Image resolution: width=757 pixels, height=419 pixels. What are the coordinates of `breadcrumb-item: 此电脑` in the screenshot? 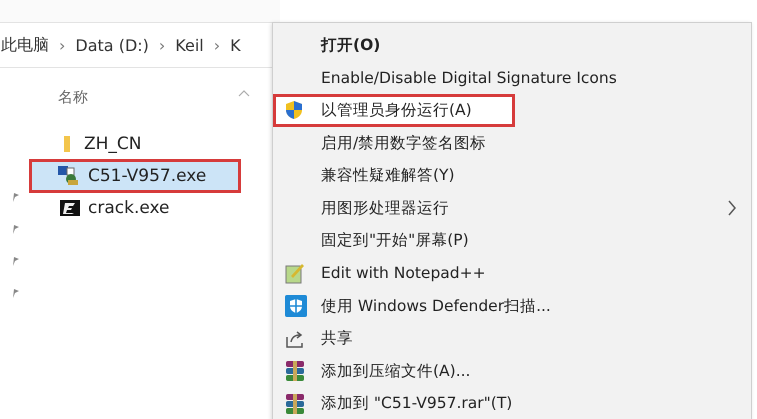 It's located at (25, 45).